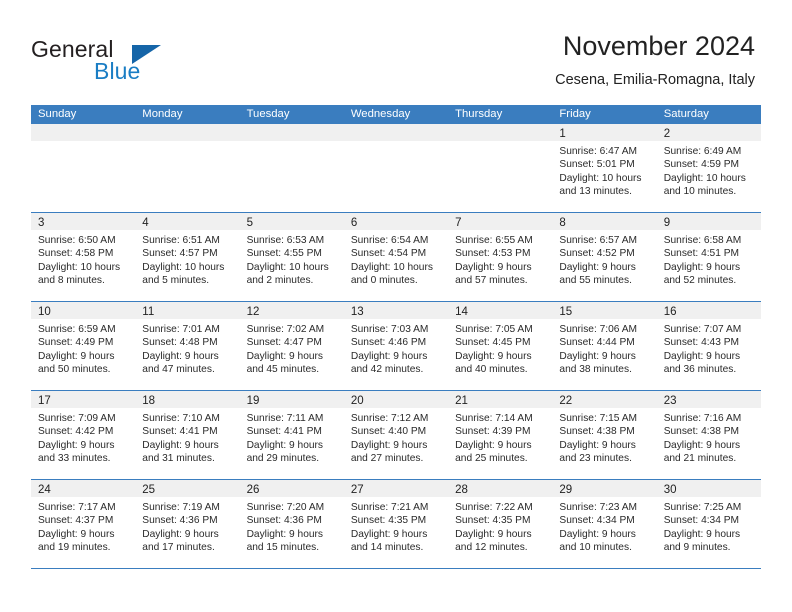 The image size is (792, 612). I want to click on day-number-band: 21, so click(500, 399).